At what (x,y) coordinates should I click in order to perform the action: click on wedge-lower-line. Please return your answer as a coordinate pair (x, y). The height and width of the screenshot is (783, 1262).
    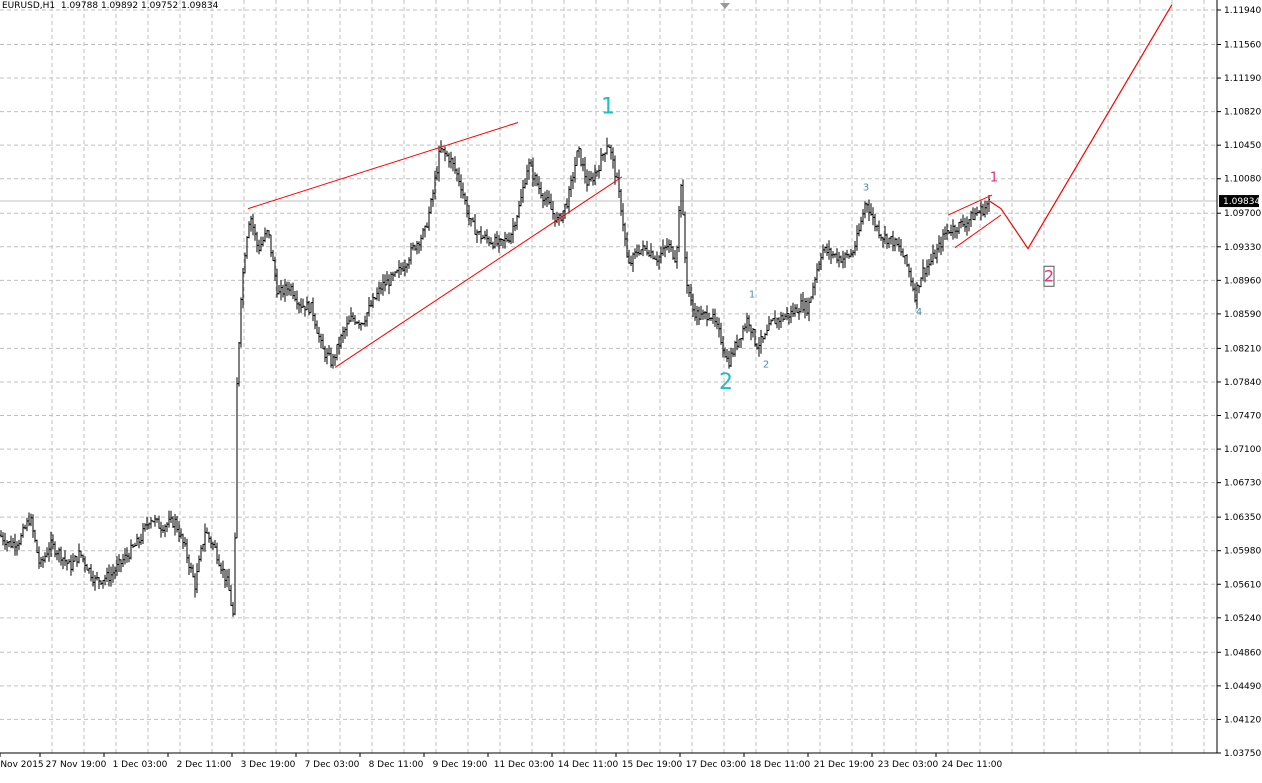
    Looking at the image, I should click on (978, 231).